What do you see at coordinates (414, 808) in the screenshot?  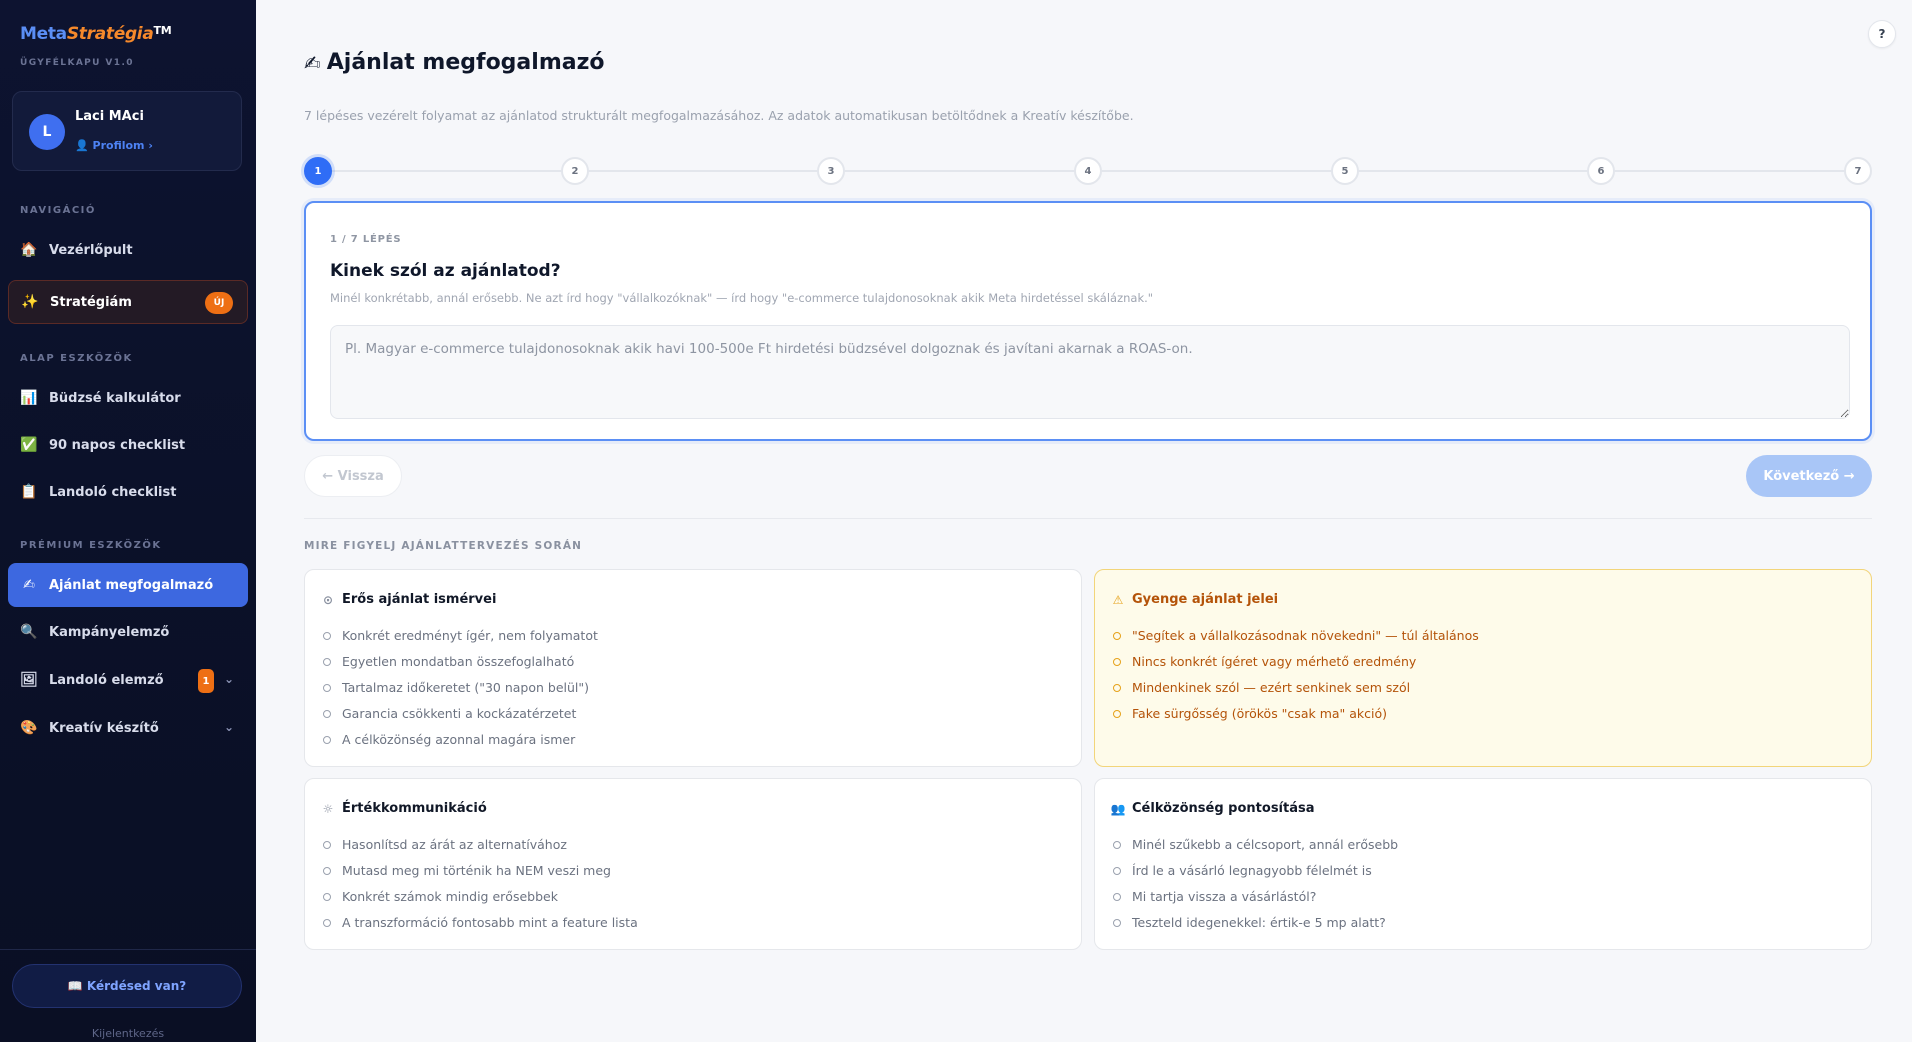 I see `tip-card-title: Értékkommunikáció` at bounding box center [414, 808].